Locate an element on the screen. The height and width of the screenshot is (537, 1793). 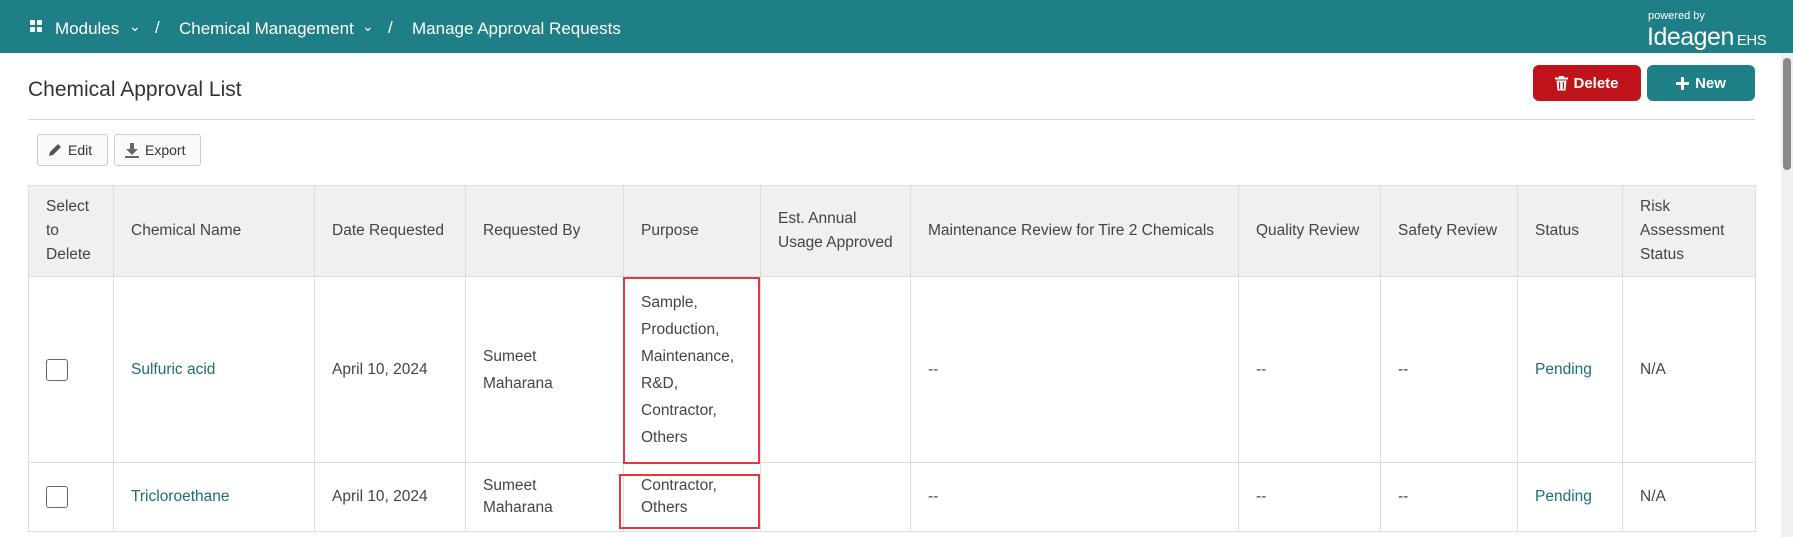
powered-by-text: powered by is located at coordinates (1676, 16).